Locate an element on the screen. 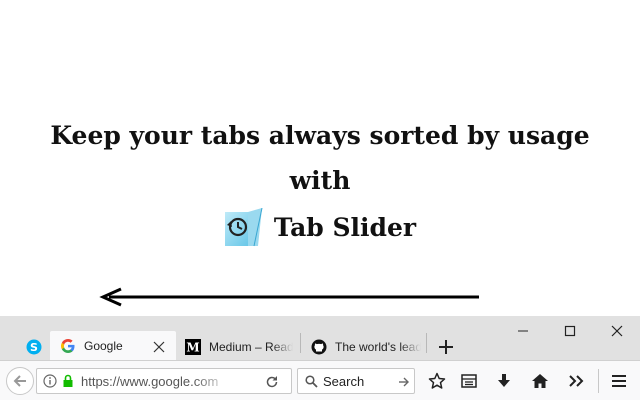 Image resolution: width=640 pixels, height=400 pixels. url-bar: https://www.google.com is located at coordinates (164, 381).